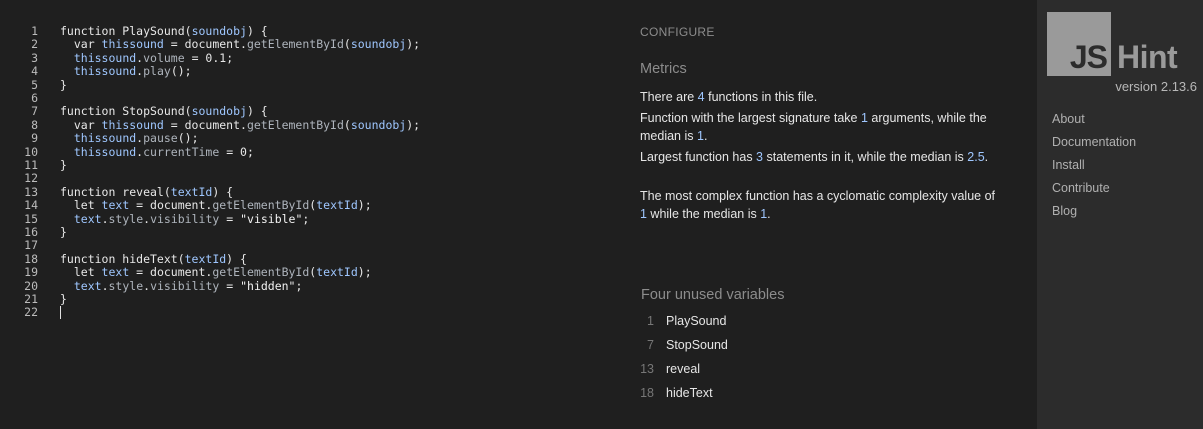 The width and height of the screenshot is (1203, 429). I want to click on code-token: function PlaySound(, so click(126, 31).